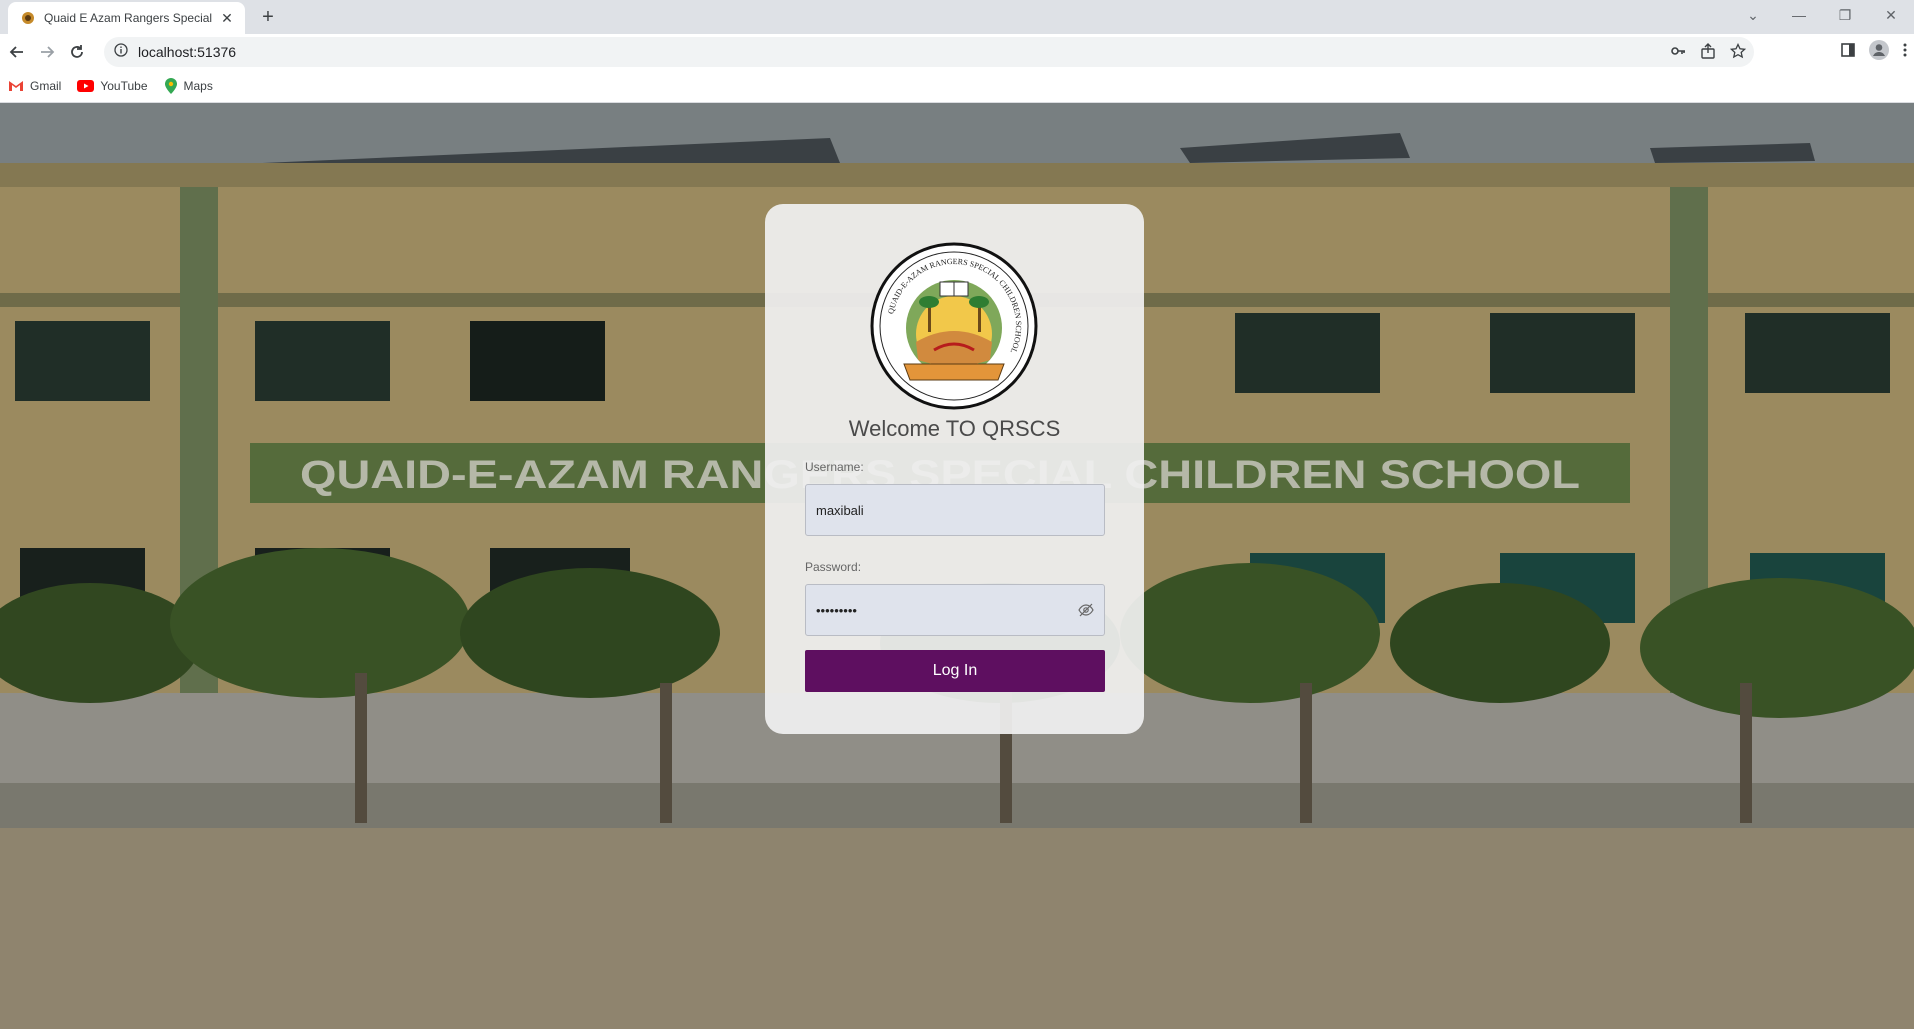 This screenshot has height=1029, width=1914. I want to click on window-controls: ⌄ — ❐ ✕, so click(1822, 15).